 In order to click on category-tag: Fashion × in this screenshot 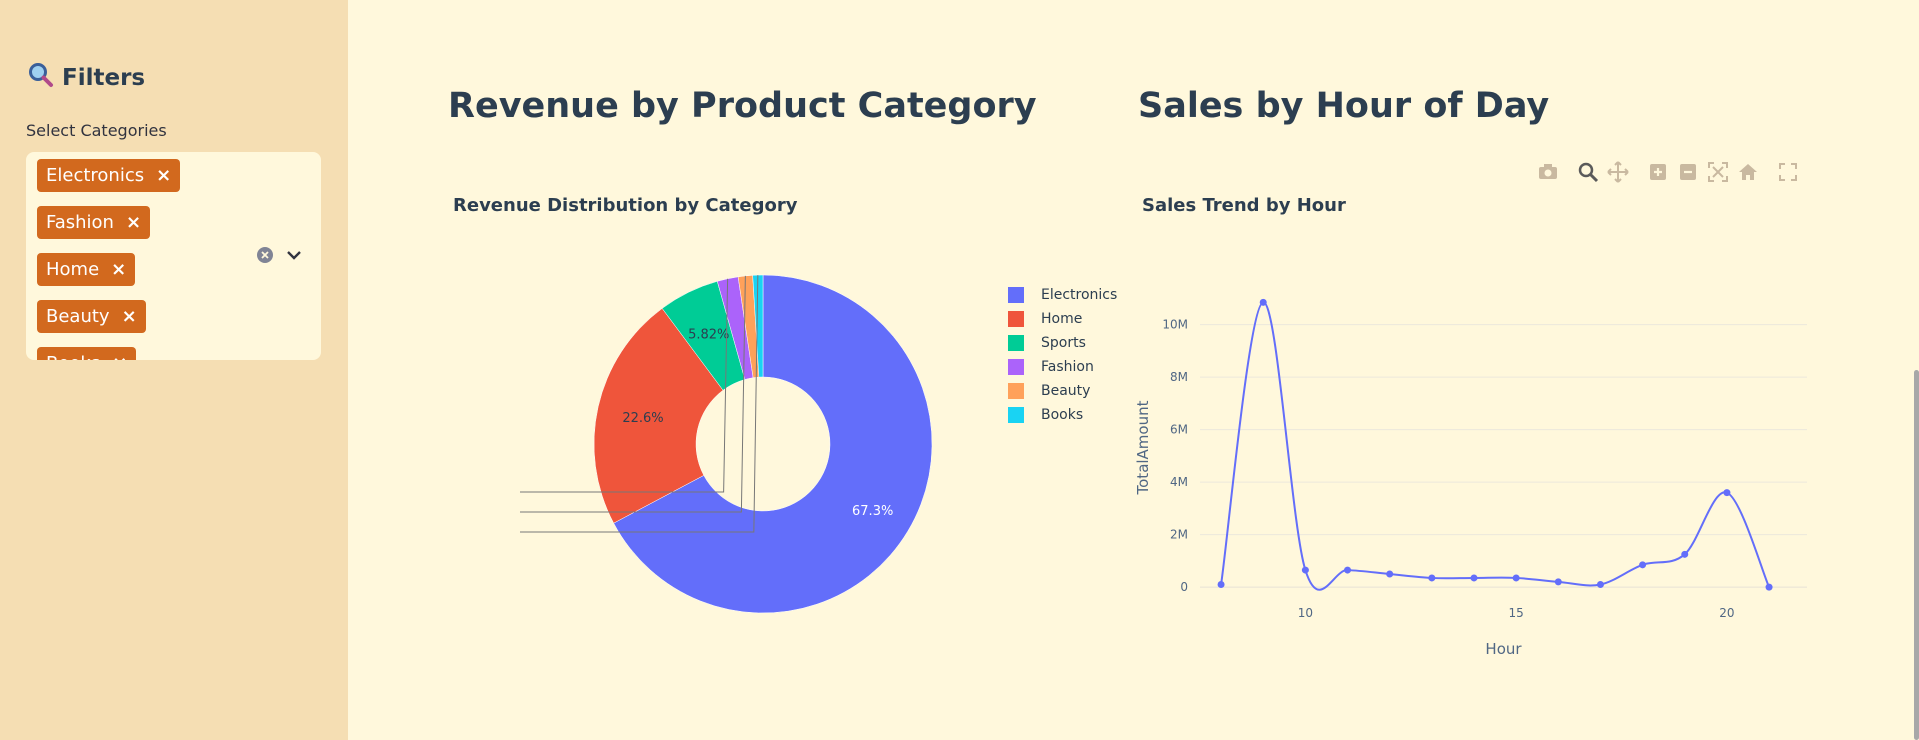, I will do `click(94, 222)`.